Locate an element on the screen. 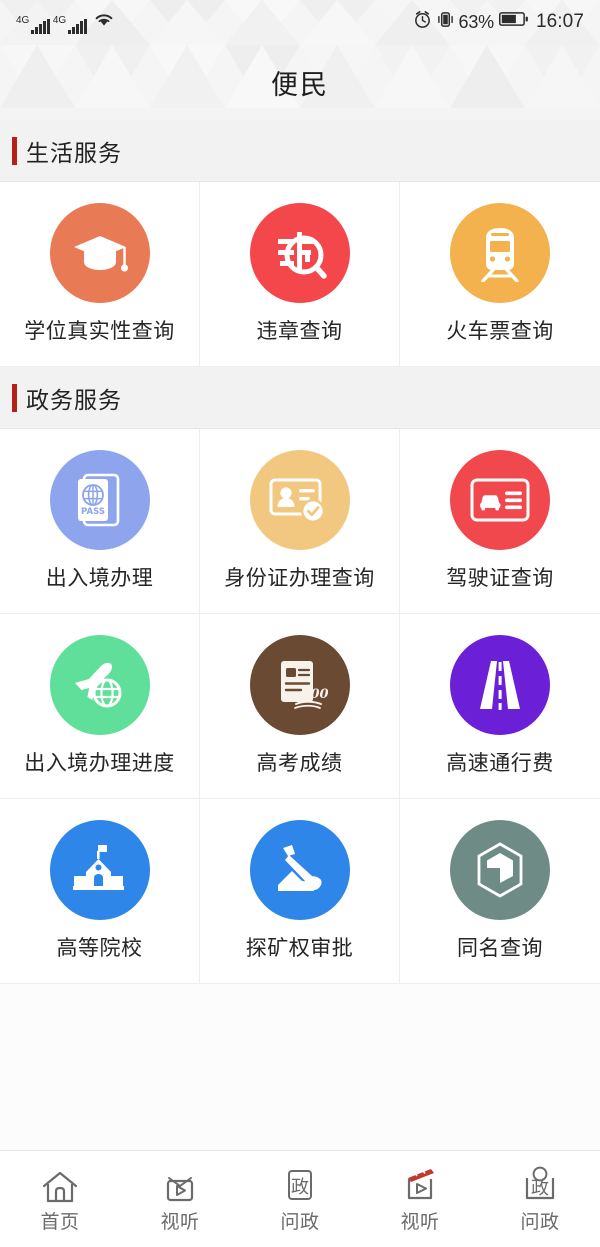 Image resolution: width=600 pixels, height=1247 pixels. vibrate-icon is located at coordinates (445, 22).